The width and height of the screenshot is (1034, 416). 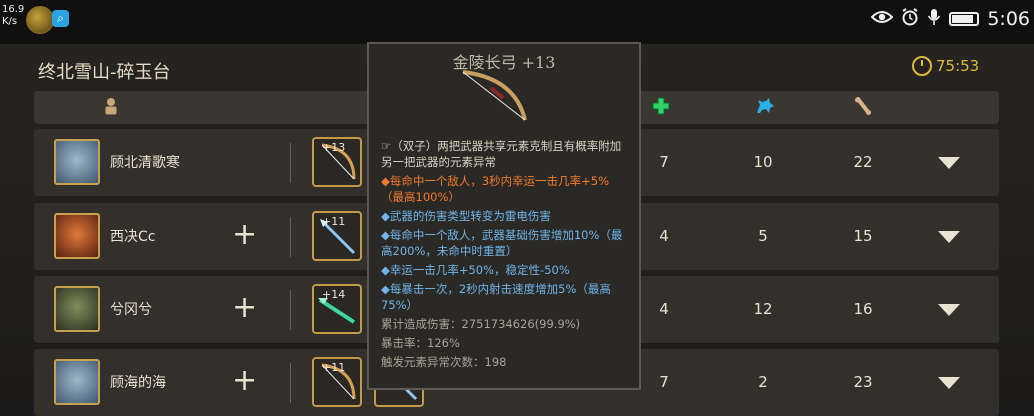 What do you see at coordinates (934, 19) in the screenshot?
I see `mic-icon` at bounding box center [934, 19].